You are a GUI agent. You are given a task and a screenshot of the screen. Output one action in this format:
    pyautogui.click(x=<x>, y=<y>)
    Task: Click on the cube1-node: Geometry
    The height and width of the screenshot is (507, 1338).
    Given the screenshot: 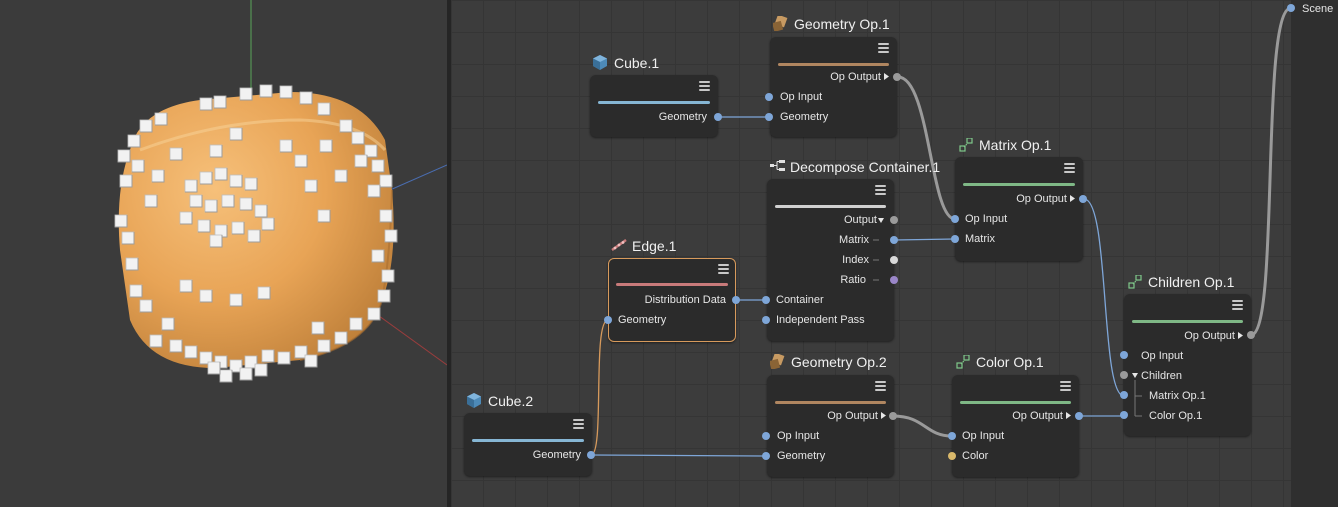 What is the action you would take?
    pyautogui.click(x=654, y=106)
    